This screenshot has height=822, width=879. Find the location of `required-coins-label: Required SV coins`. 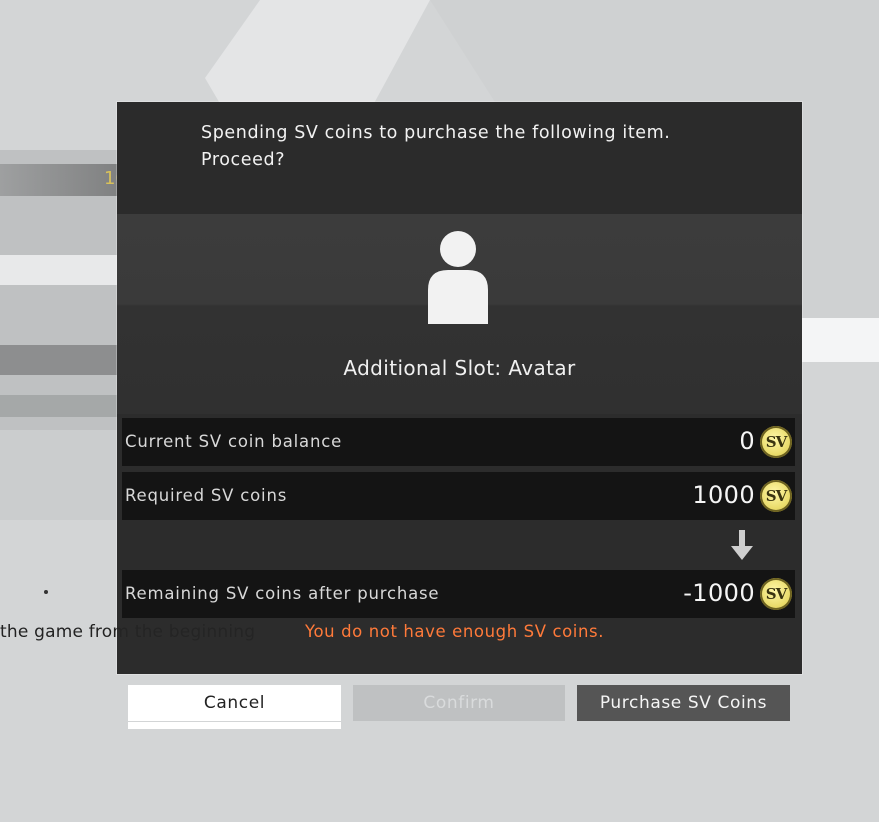

required-coins-label: Required SV coins is located at coordinates (206, 495).